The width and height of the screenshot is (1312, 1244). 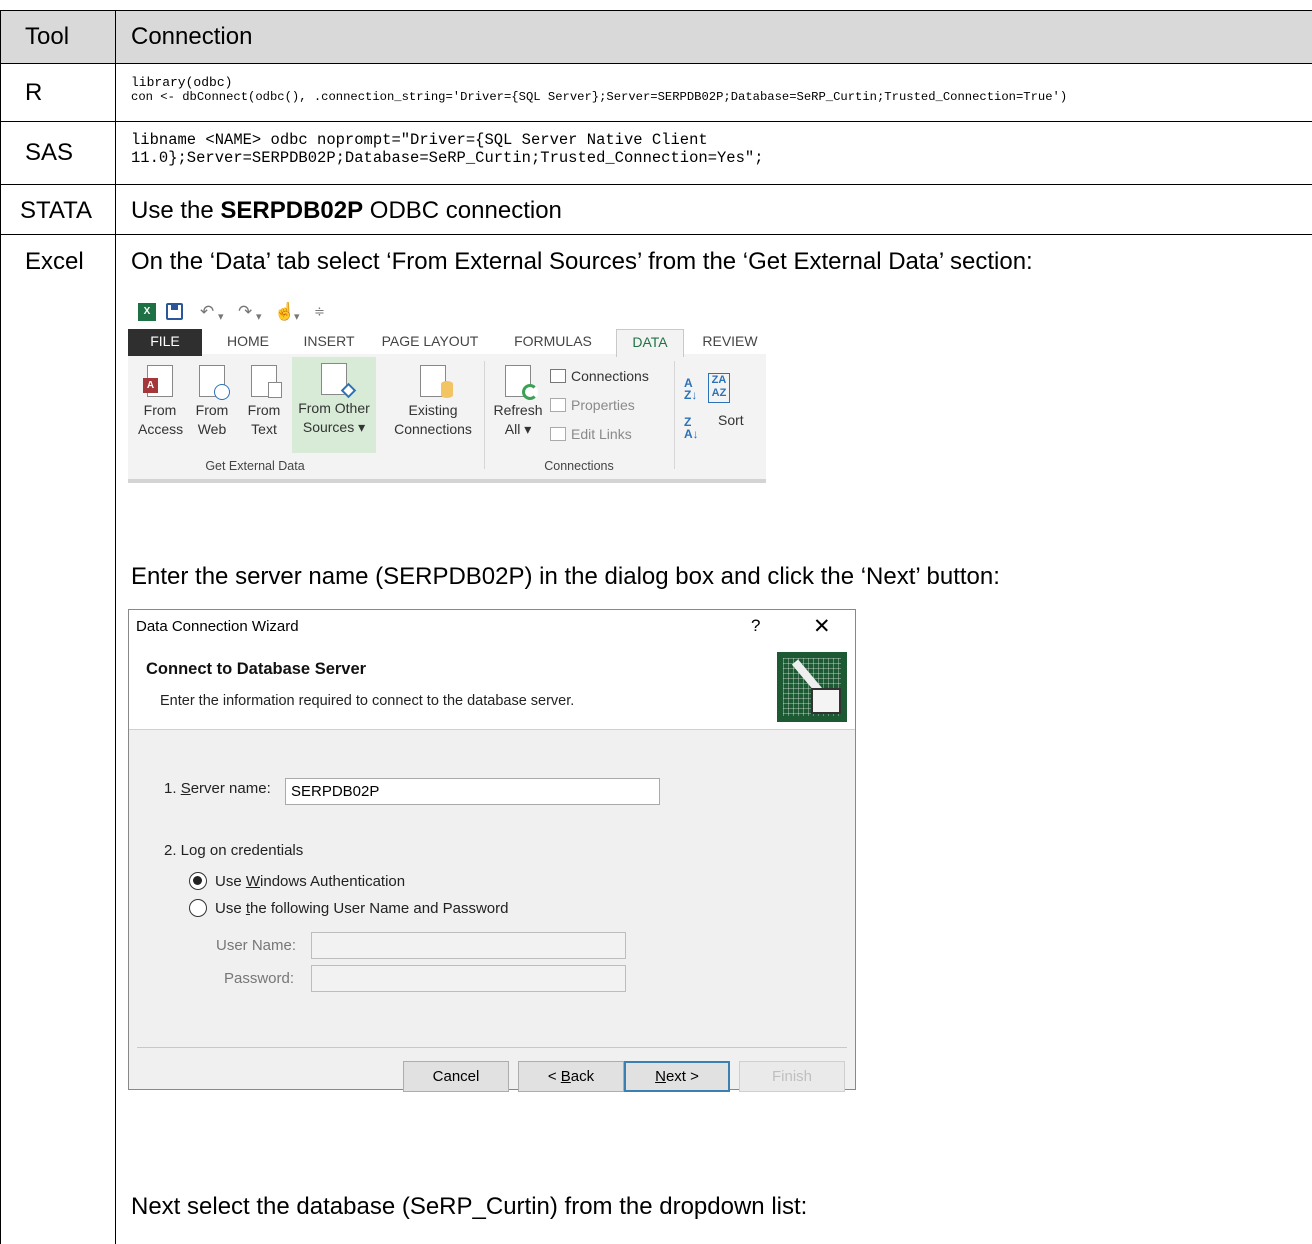 I want to click on password-label: Password:, so click(x=259, y=978).